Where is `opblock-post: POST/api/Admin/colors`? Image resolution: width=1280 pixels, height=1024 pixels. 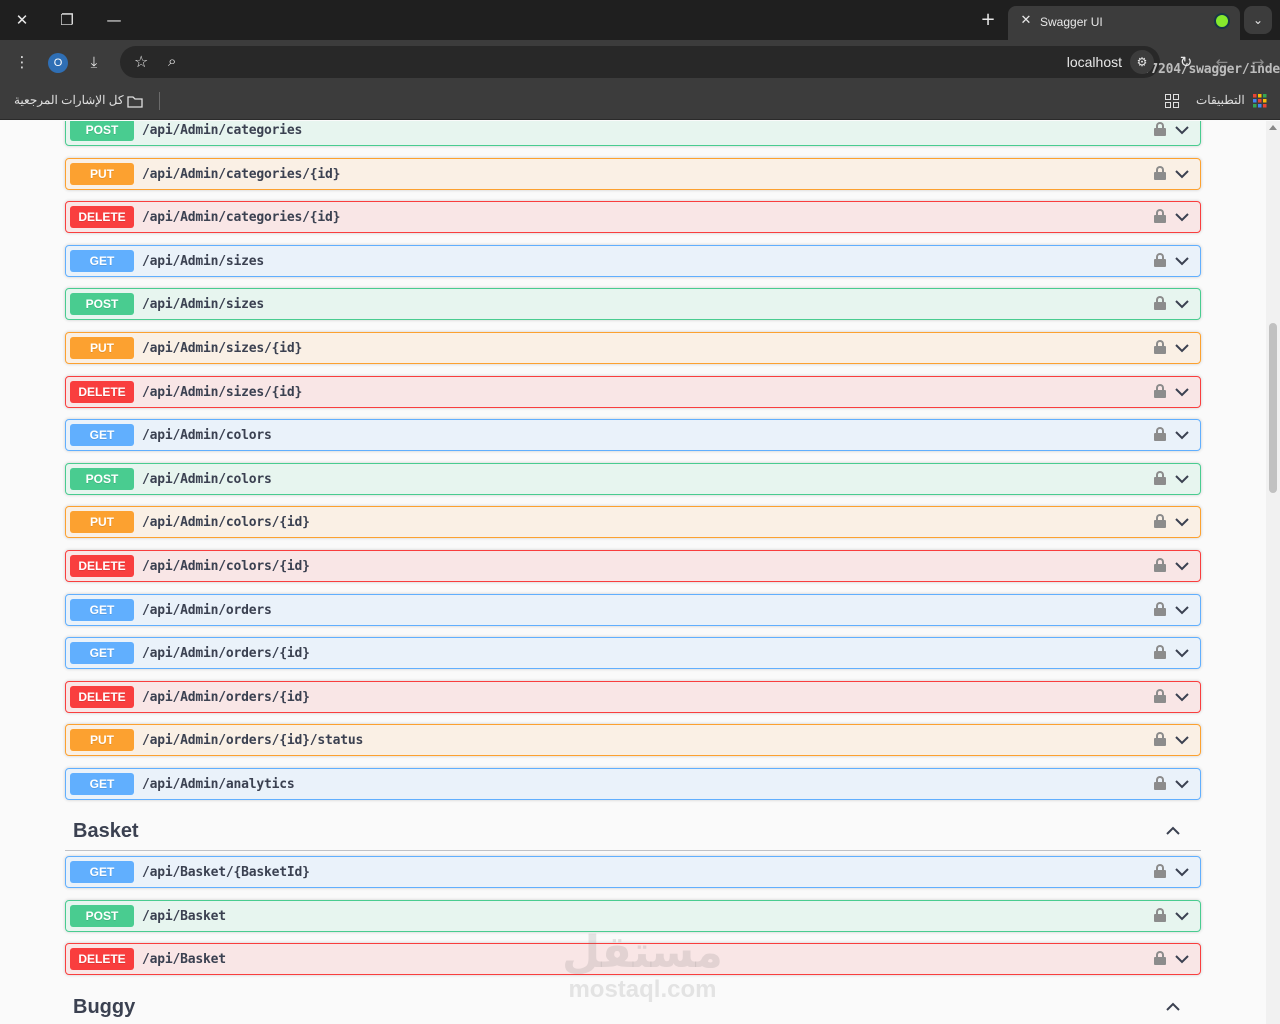 opblock-post: POST/api/Admin/colors is located at coordinates (633, 479).